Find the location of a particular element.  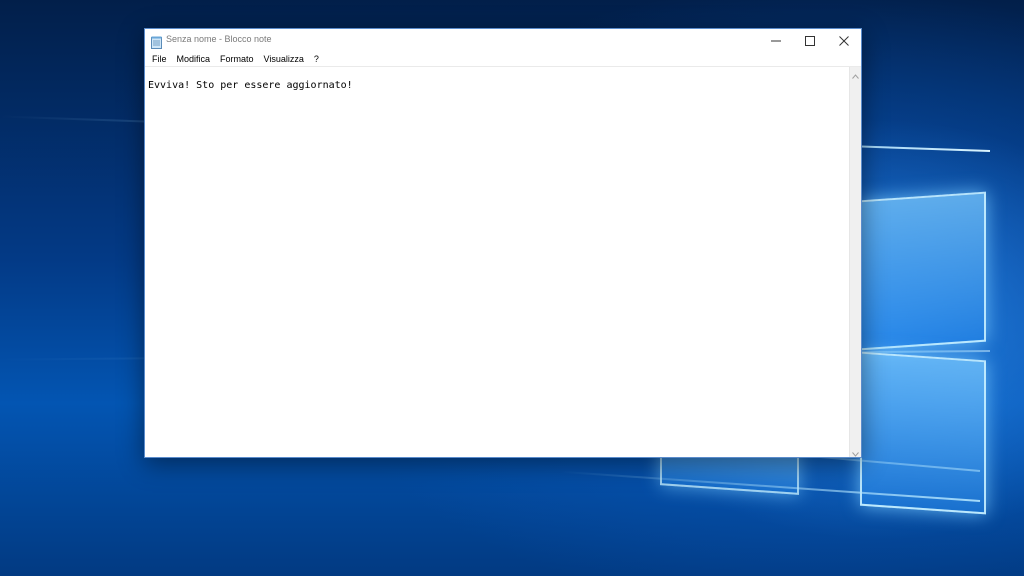

menu-formato: Formato is located at coordinates (237, 59).